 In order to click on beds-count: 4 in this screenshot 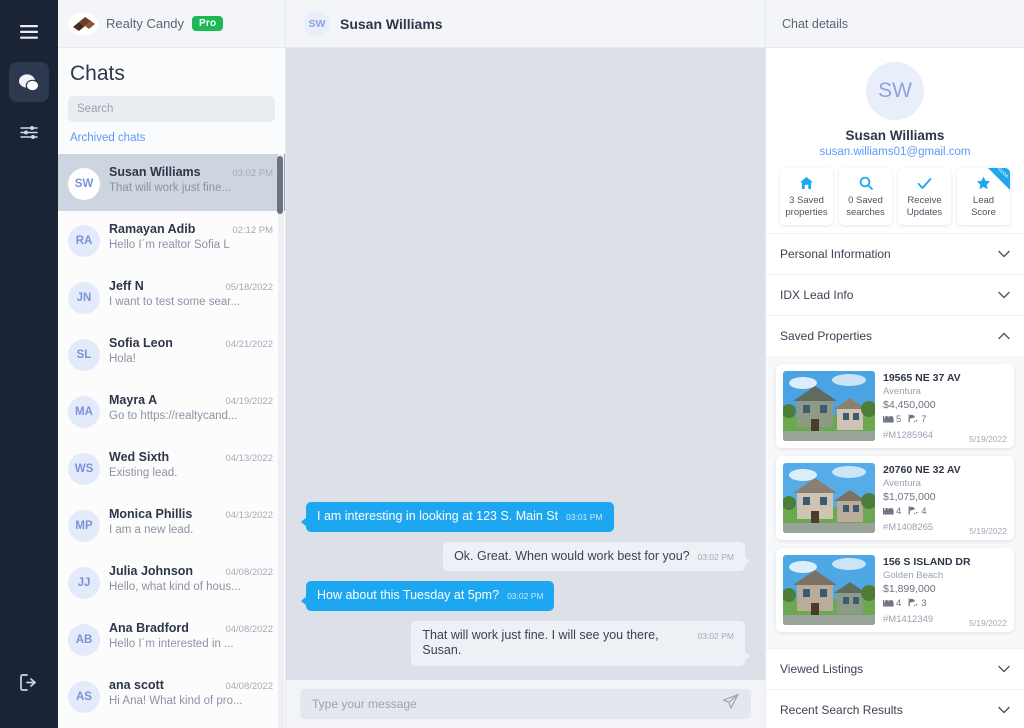, I will do `click(899, 604)`.